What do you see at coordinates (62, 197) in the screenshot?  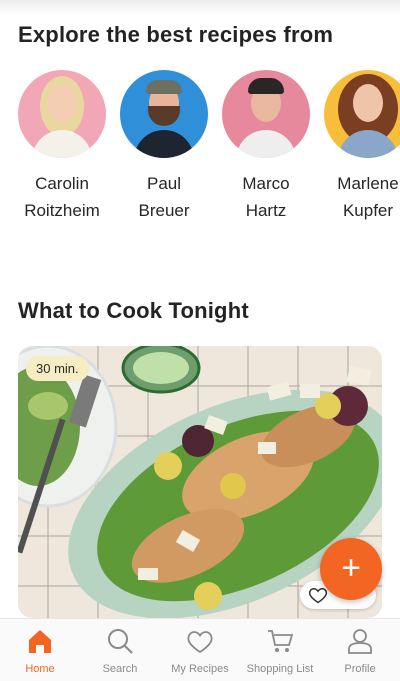 I see `creator-name: Carolin Roitzheim` at bounding box center [62, 197].